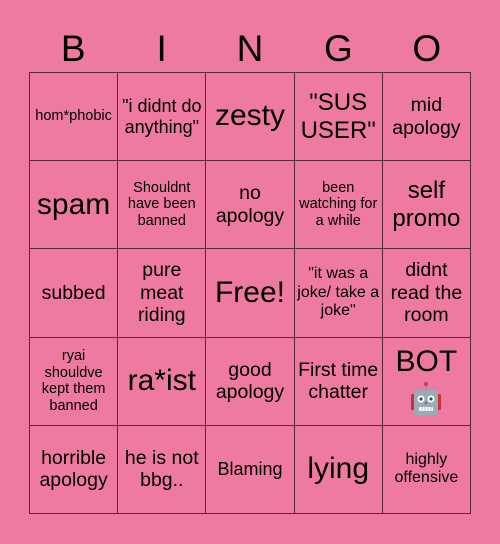 This screenshot has width=500, height=544. I want to click on bingo-cell: zesty, so click(250, 117).